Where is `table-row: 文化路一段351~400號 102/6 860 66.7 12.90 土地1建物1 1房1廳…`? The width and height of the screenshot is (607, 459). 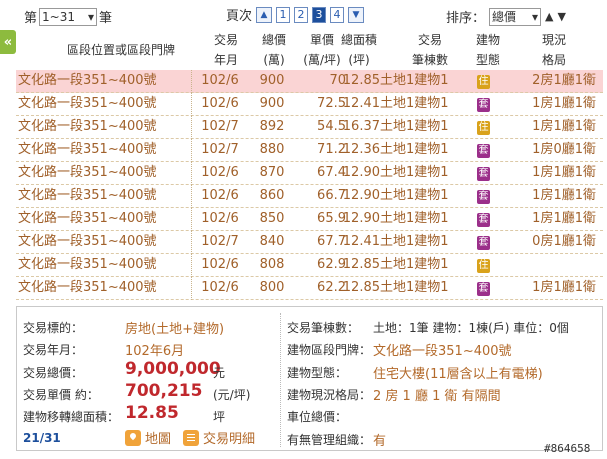
table-row: 文化路一段351~400號 102/6 860 66.7 12.90 土地1建物1 1房1廳… is located at coordinates (309, 196).